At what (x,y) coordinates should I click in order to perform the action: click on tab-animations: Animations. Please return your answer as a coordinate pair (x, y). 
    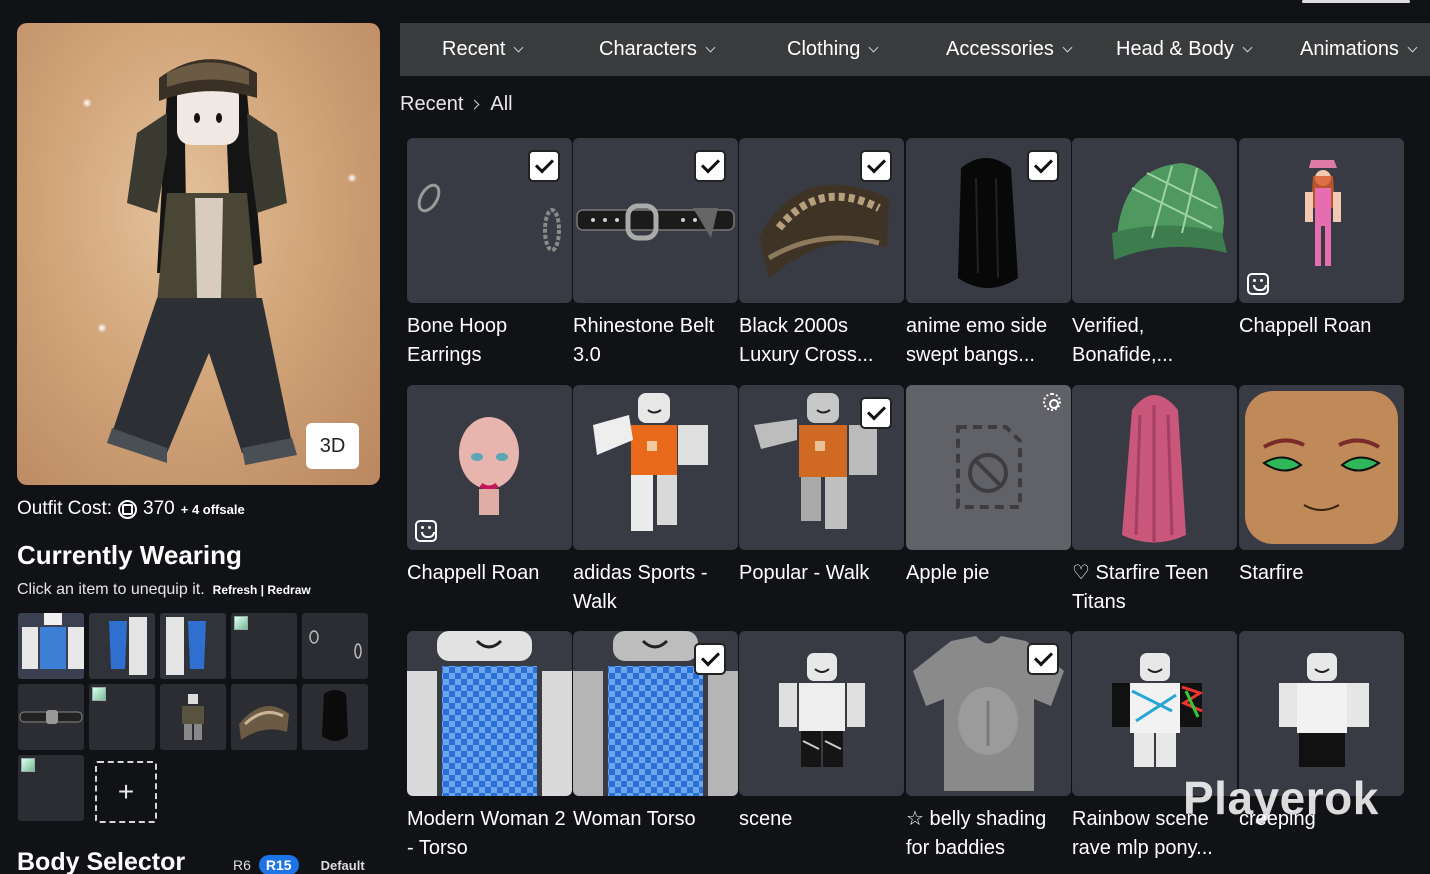
    Looking at the image, I should click on (1359, 49).